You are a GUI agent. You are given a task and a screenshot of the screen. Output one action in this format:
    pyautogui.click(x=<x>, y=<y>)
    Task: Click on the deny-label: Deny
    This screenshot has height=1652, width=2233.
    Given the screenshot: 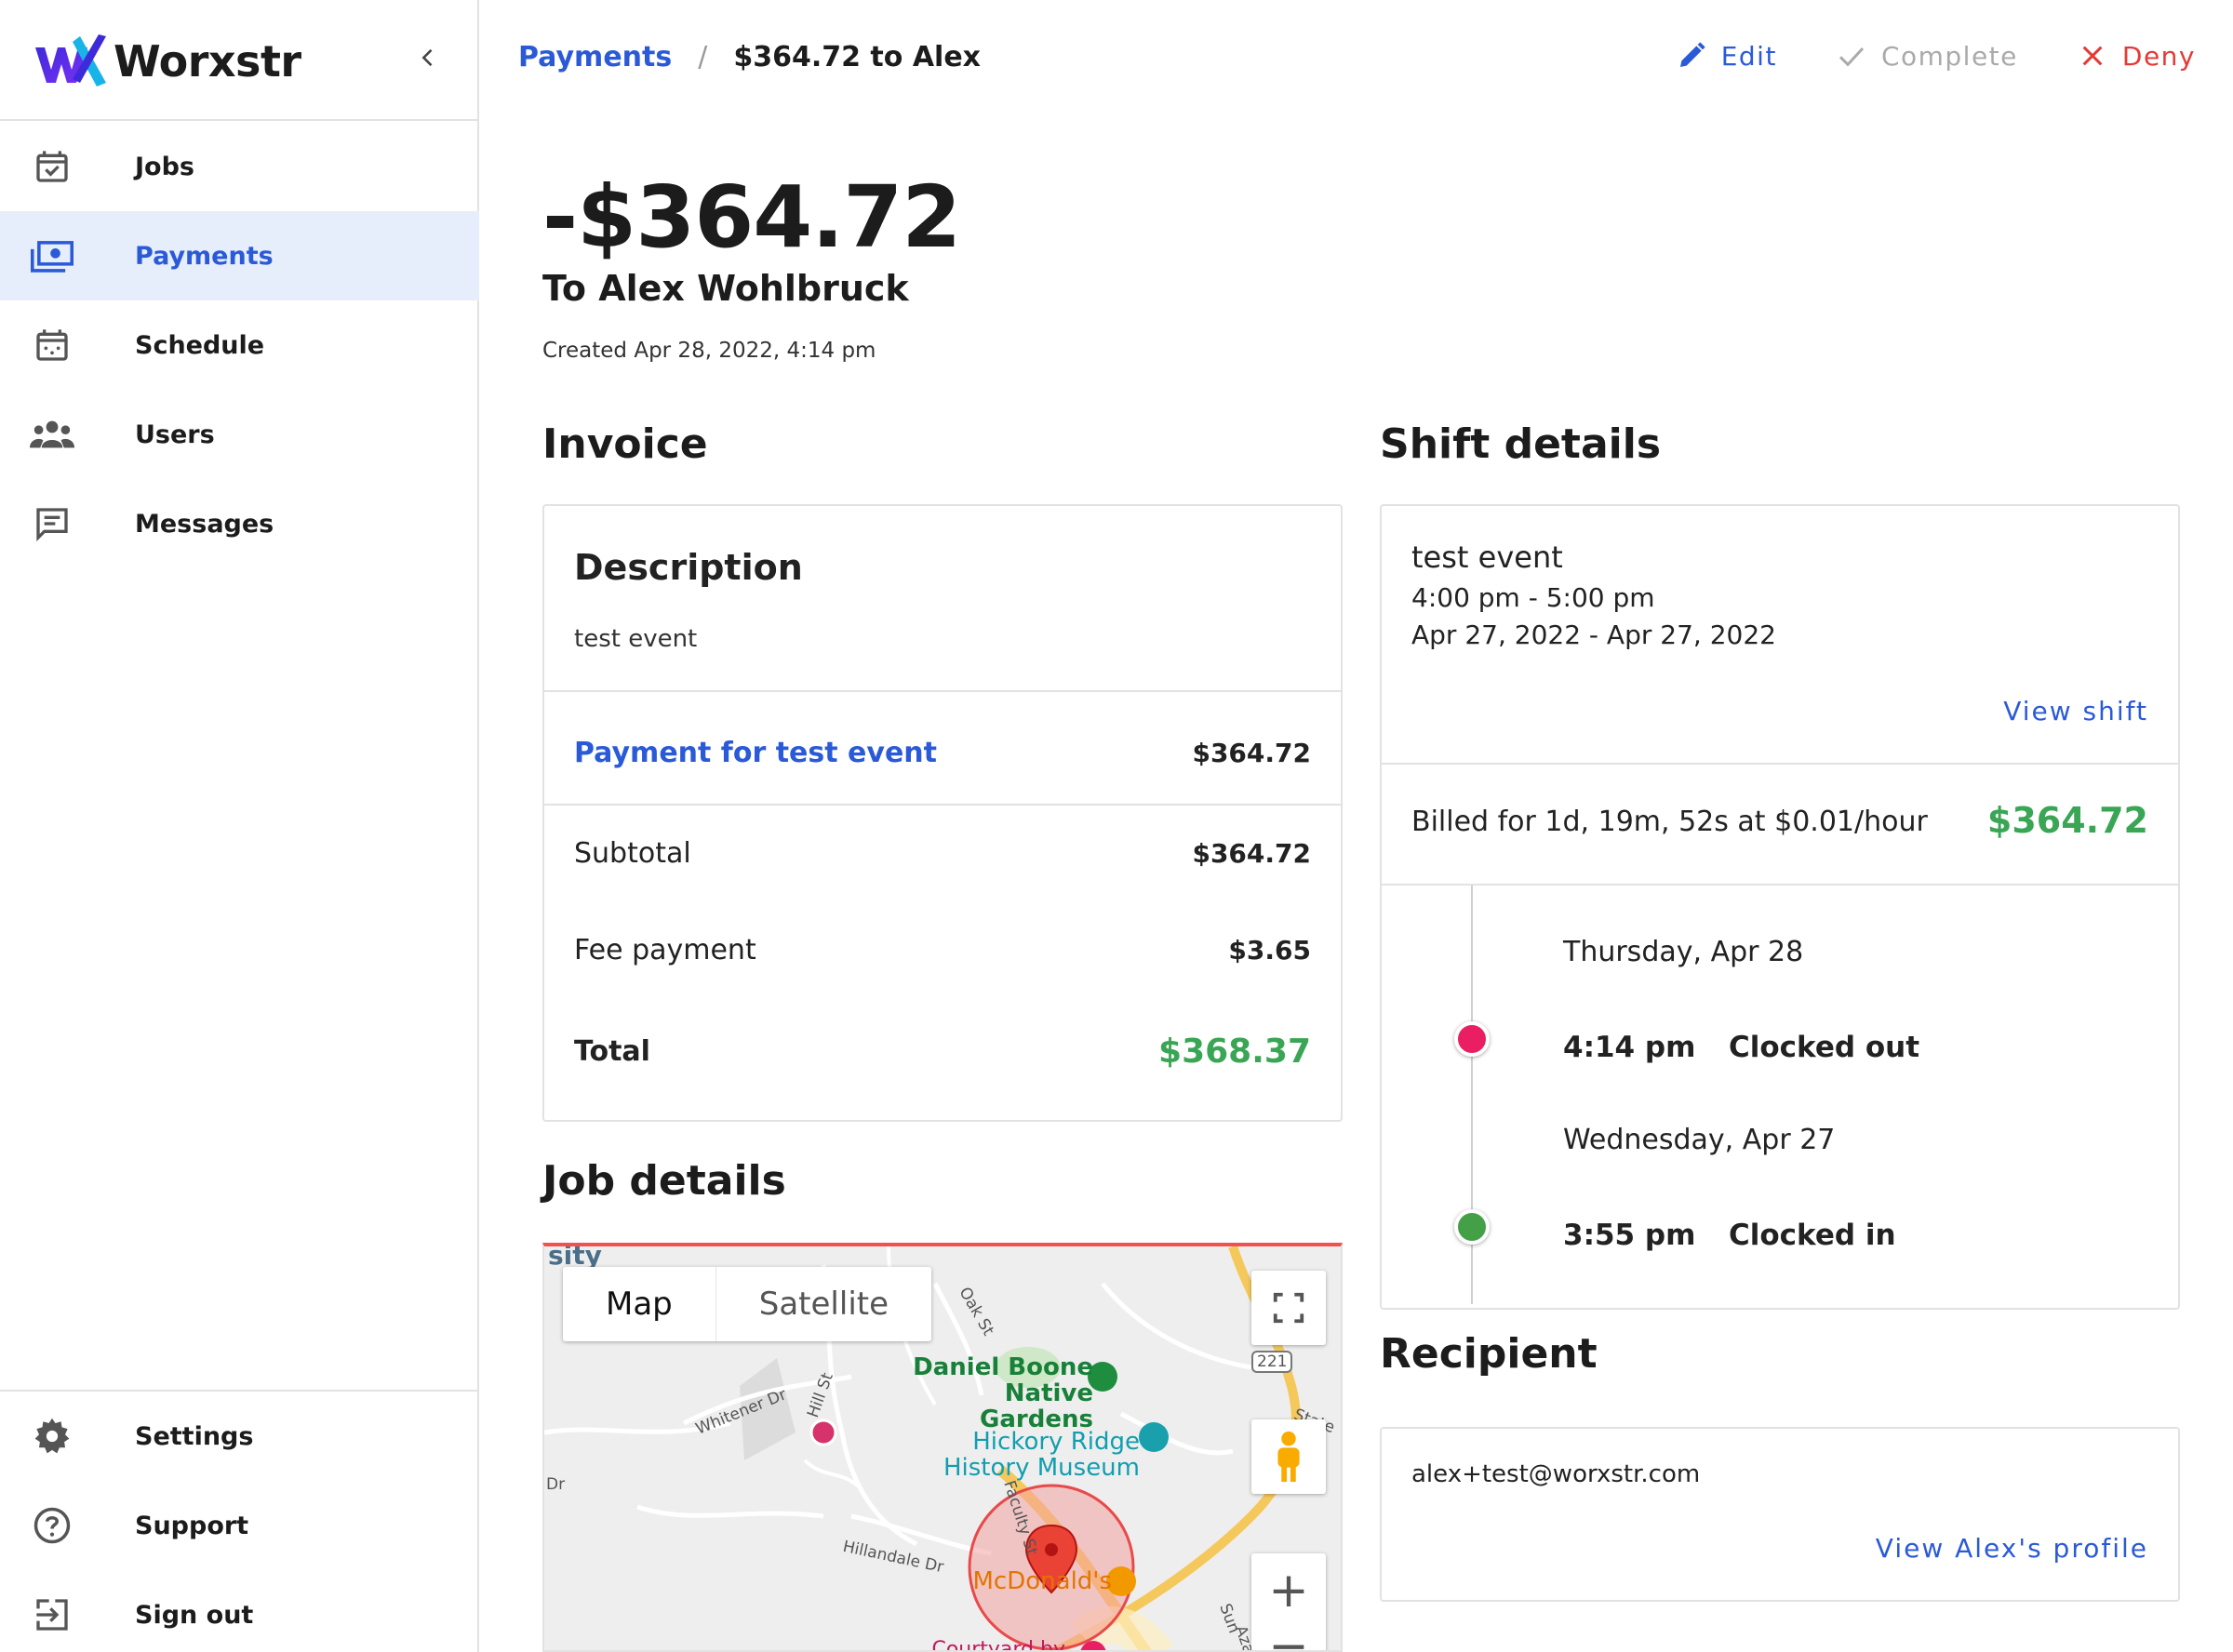 What is the action you would take?
    pyautogui.click(x=2158, y=56)
    